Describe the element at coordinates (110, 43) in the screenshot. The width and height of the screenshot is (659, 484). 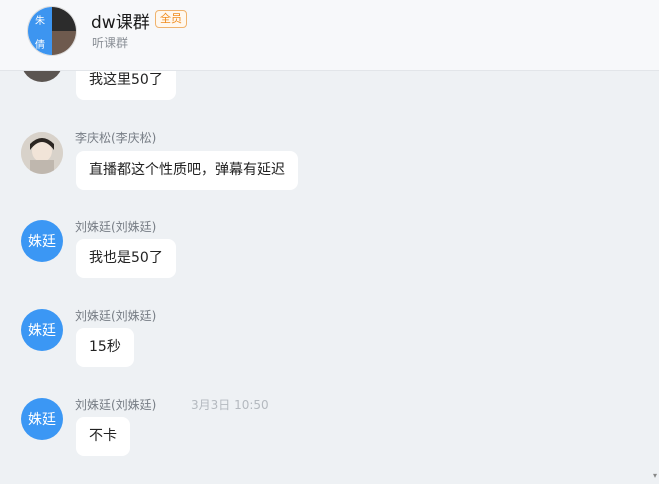
I see `group-subtitle: 听课群` at that location.